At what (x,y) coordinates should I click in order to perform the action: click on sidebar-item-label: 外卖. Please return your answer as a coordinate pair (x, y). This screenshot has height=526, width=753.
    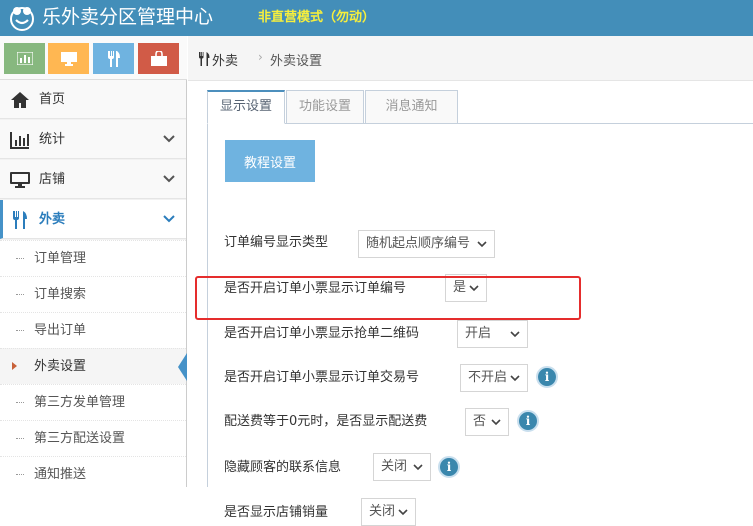
    Looking at the image, I should click on (52, 219).